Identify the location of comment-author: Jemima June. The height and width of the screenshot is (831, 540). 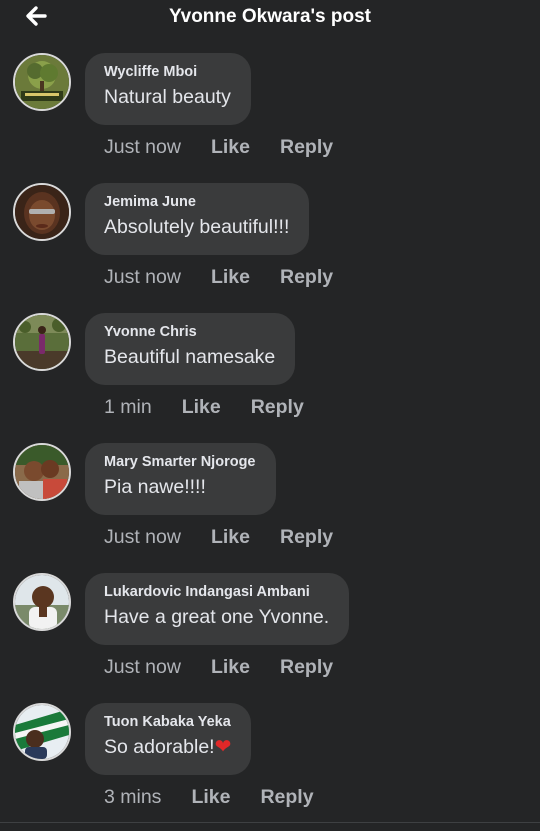
(196, 202).